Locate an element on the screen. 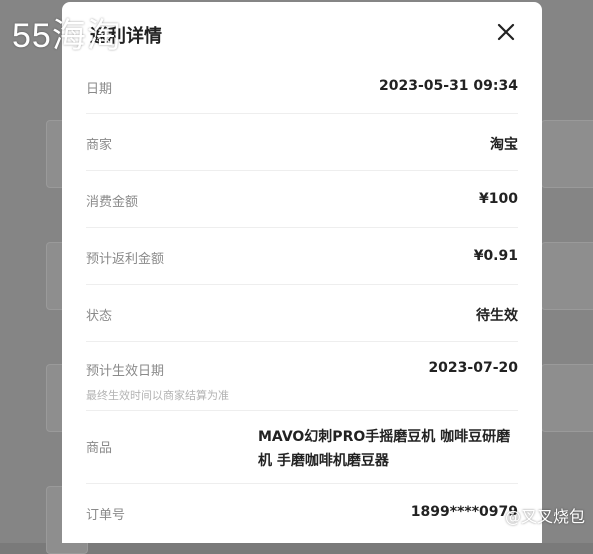  rebate-label: 预计返利金额 is located at coordinates (125, 259).